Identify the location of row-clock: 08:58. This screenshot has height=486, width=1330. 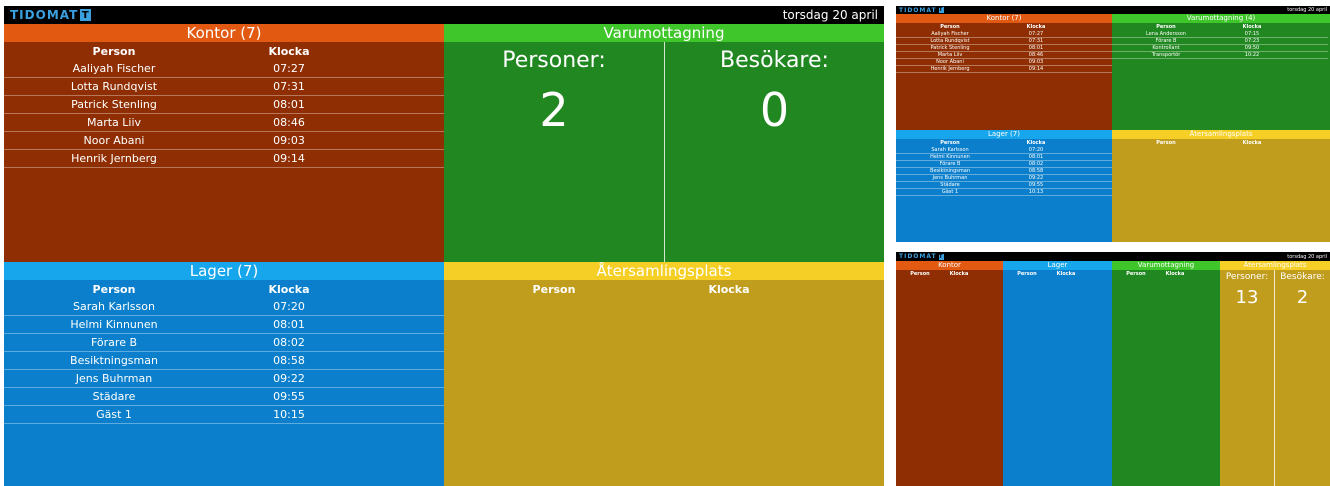
(1036, 171).